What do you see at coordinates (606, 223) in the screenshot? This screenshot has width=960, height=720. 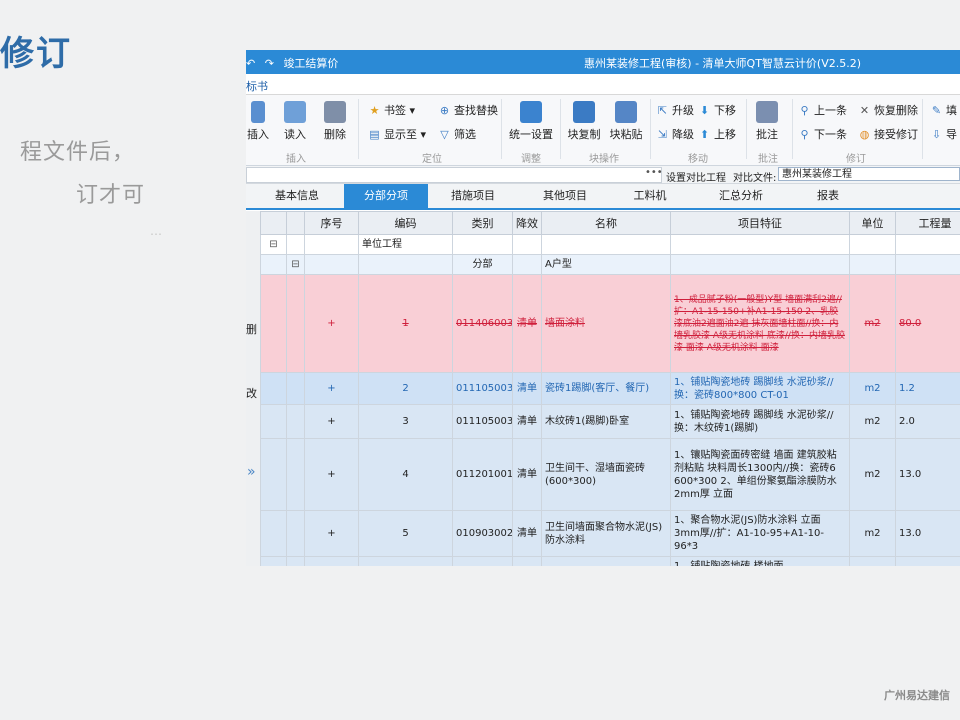 I see `col-name: 名称` at bounding box center [606, 223].